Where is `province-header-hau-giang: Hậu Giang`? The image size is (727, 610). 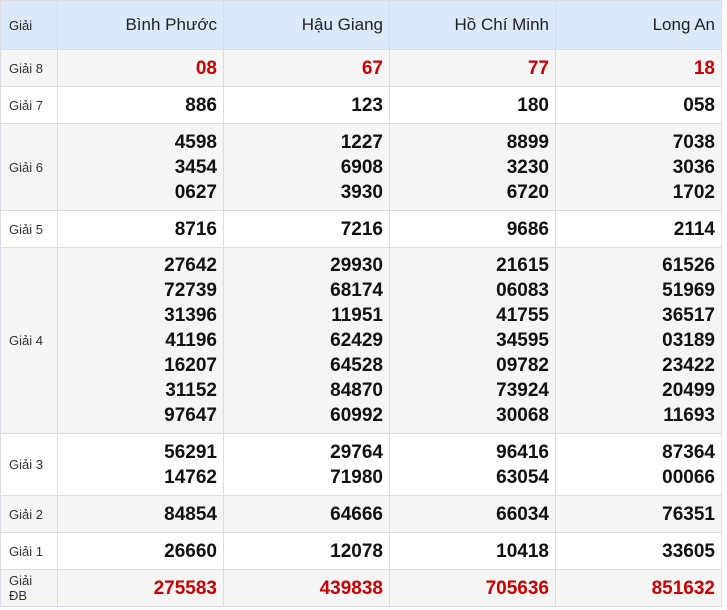
province-header-hau-giang: Hậu Giang is located at coordinates (306, 25).